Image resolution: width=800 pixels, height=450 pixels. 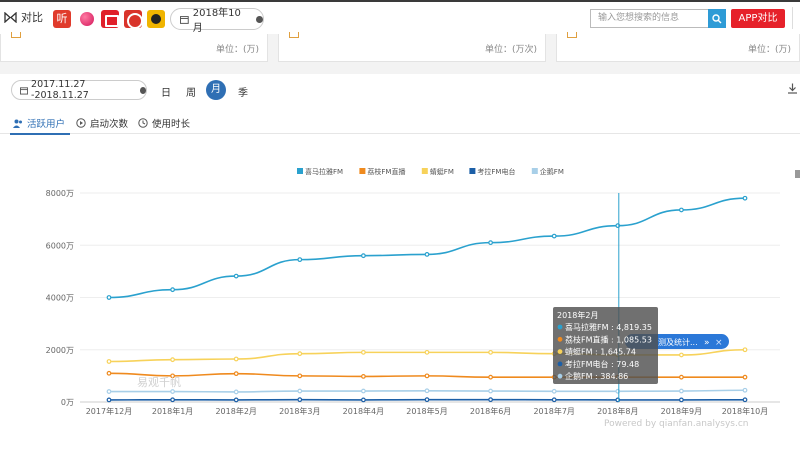 What do you see at coordinates (172, 411) in the screenshot?
I see `x-tick-label: 2018年1月` at bounding box center [172, 411].